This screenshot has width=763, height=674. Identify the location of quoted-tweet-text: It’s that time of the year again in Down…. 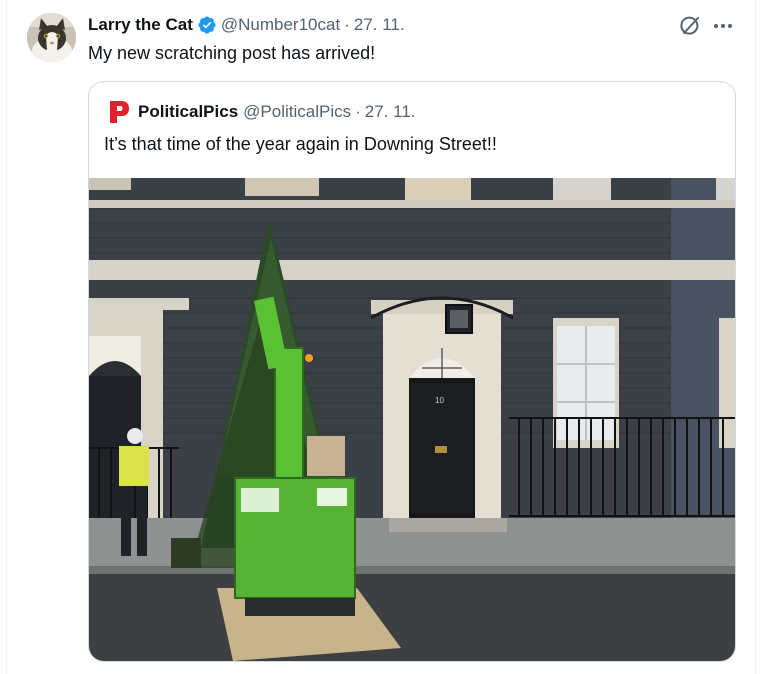
(300, 144).